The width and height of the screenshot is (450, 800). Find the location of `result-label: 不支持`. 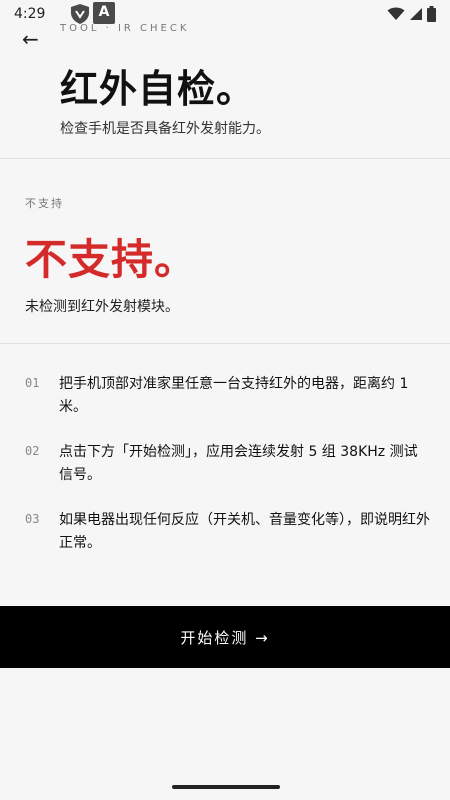

result-label: 不支持 is located at coordinates (44, 203).